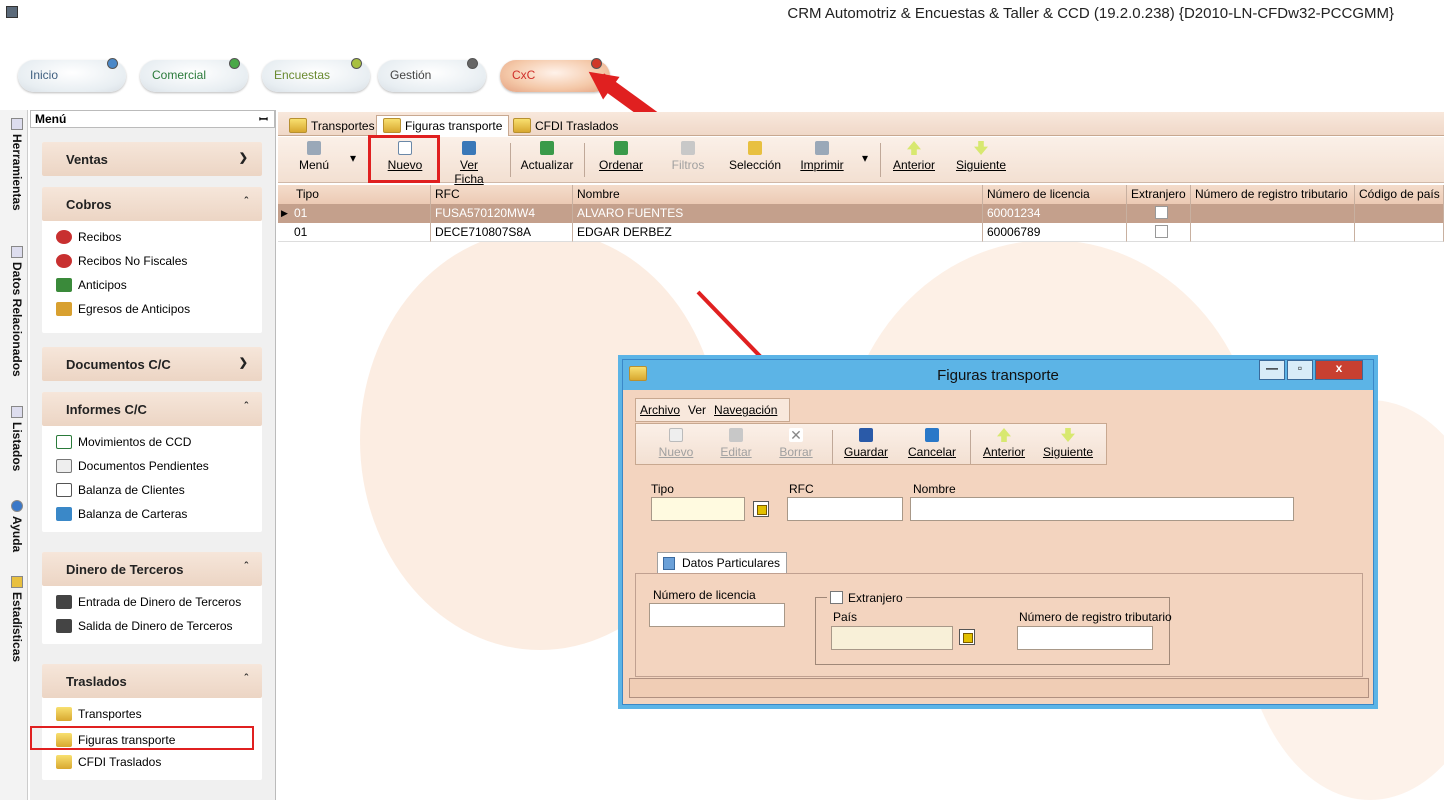 This screenshot has height=800, width=1444. I want to click on dialog-anterior-button: Anterior, so click(1004, 443).